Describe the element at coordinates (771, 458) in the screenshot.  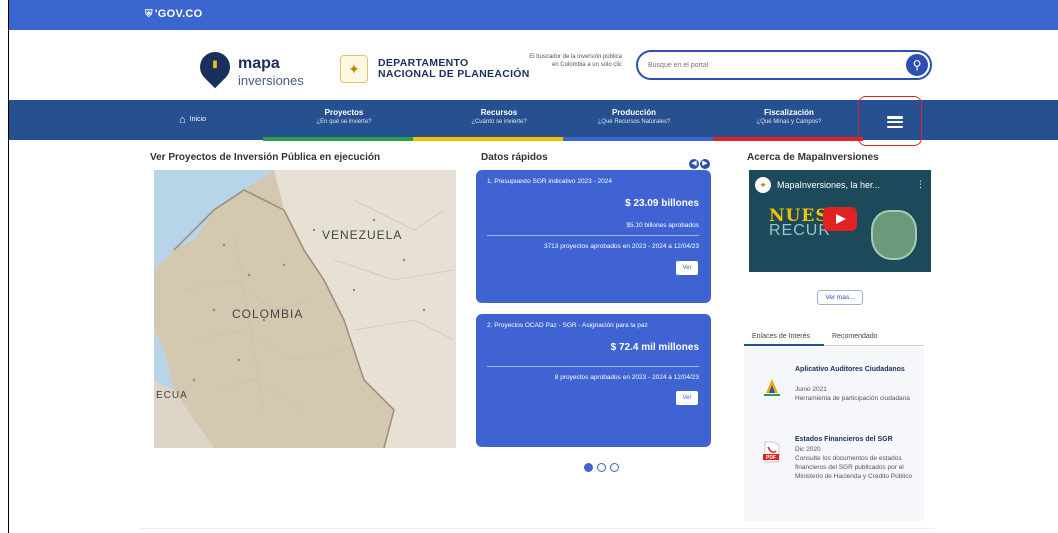
I see `svg-text: PDF` at that location.